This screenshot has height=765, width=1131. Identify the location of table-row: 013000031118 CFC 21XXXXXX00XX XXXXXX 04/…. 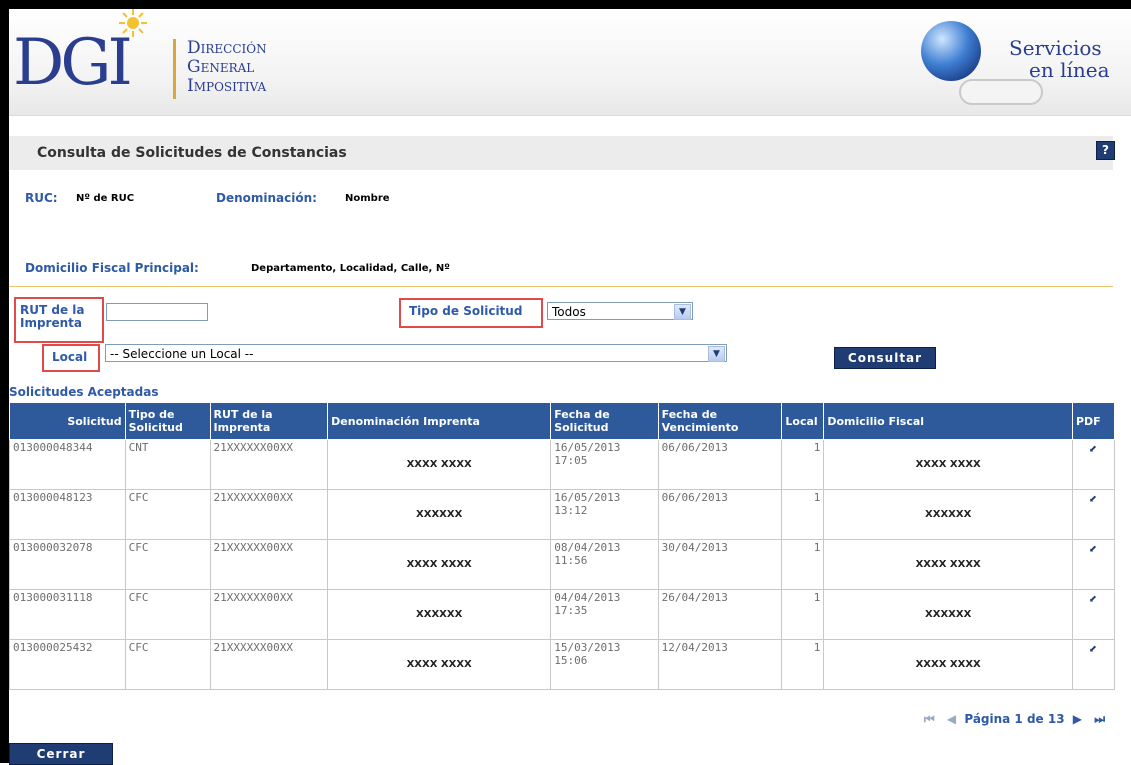
(562, 614).